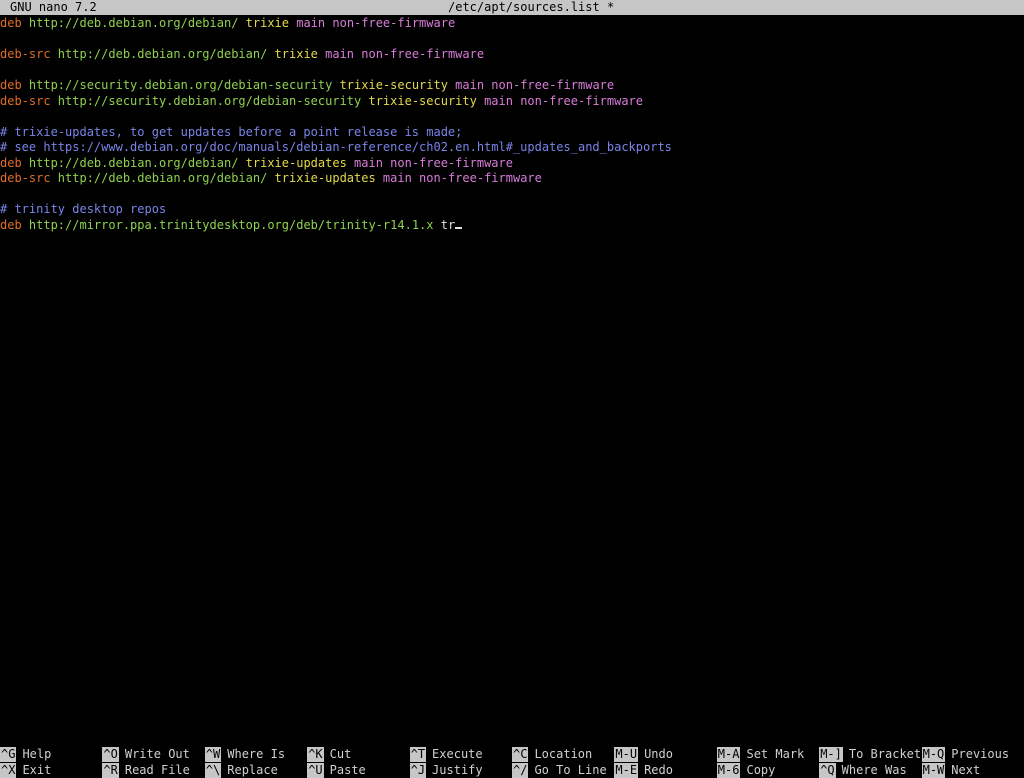  I want to click on shortcut-item: ^T Execute, so click(446, 754).